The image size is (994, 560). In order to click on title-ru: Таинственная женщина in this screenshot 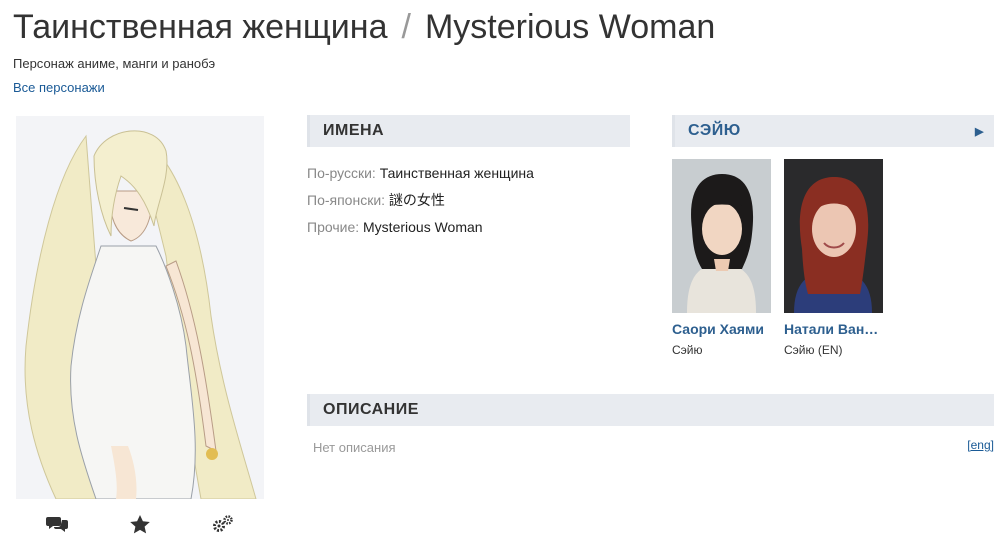, I will do `click(200, 27)`.